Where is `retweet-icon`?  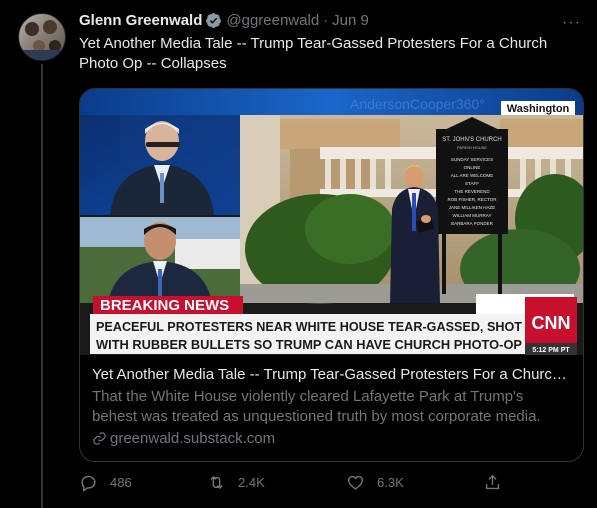
retweet-icon is located at coordinates (216, 482).